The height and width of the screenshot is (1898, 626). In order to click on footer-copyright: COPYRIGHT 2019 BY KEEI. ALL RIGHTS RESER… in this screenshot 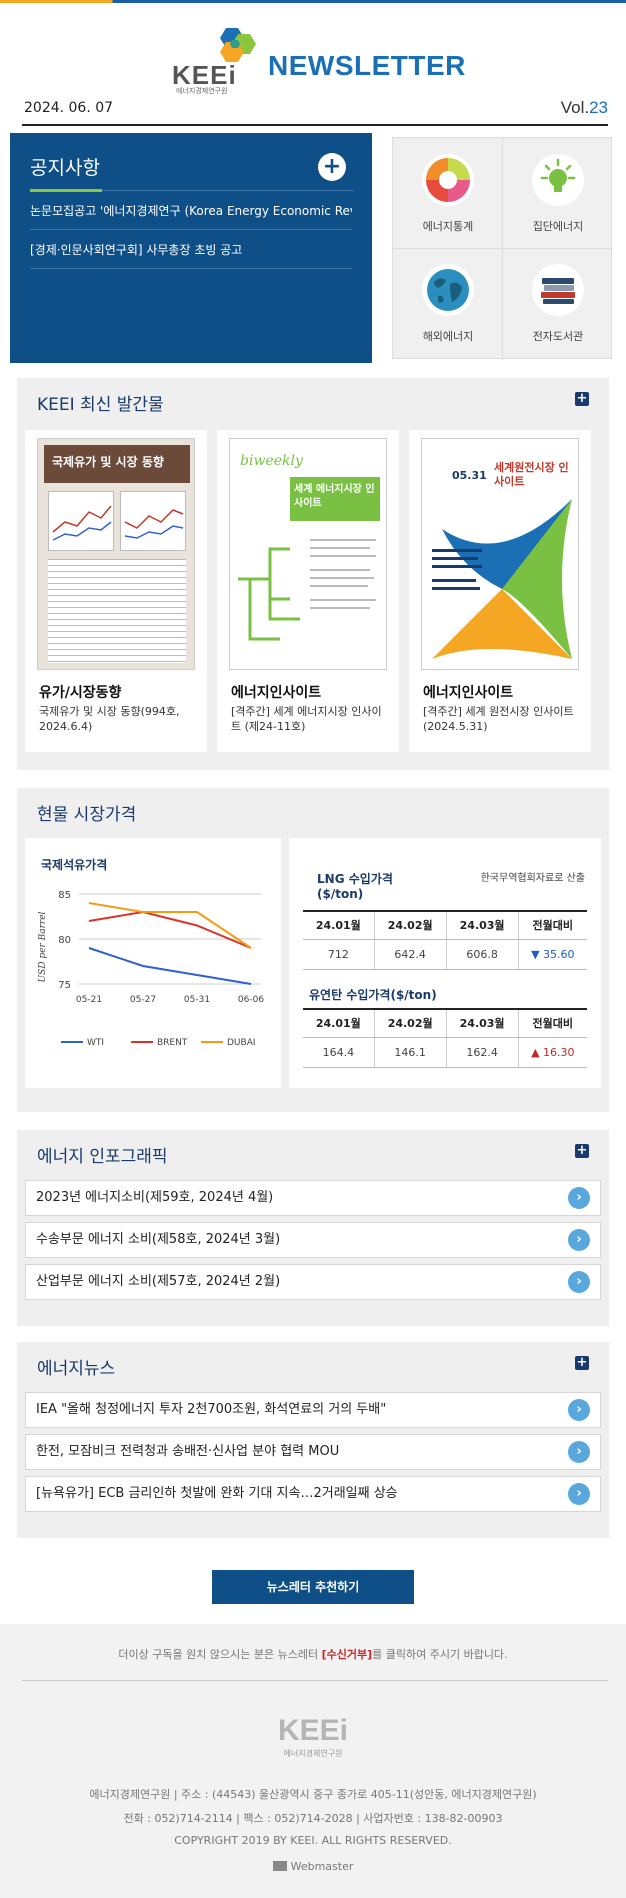, I will do `click(313, 1840)`.